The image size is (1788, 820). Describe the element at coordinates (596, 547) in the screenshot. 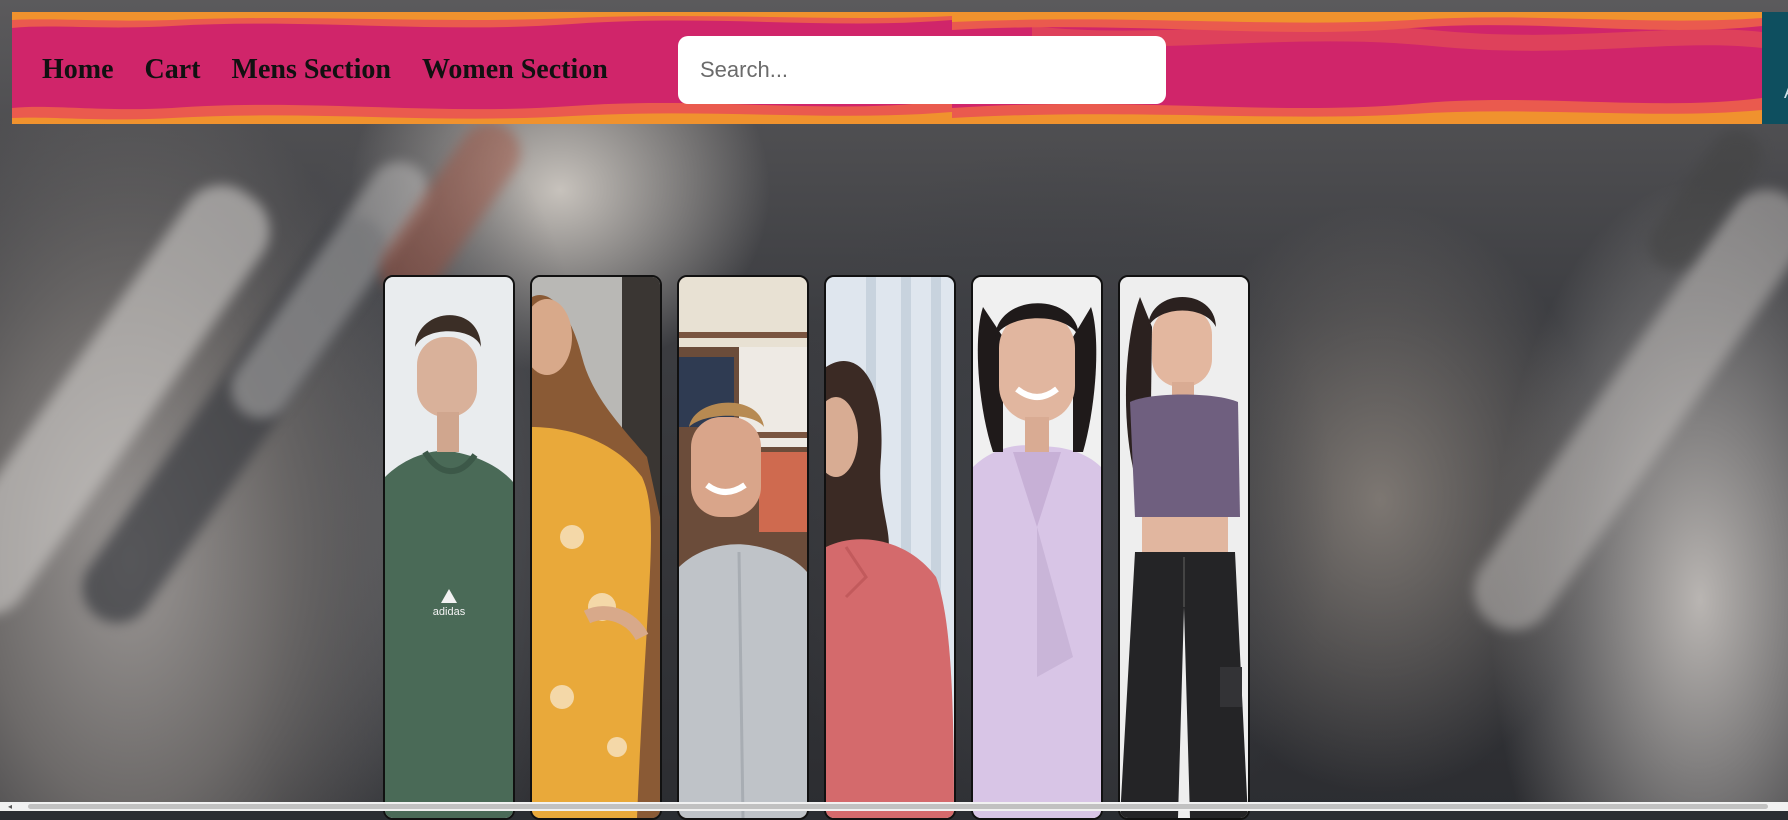

I see `product-card-yellow-dress` at that location.